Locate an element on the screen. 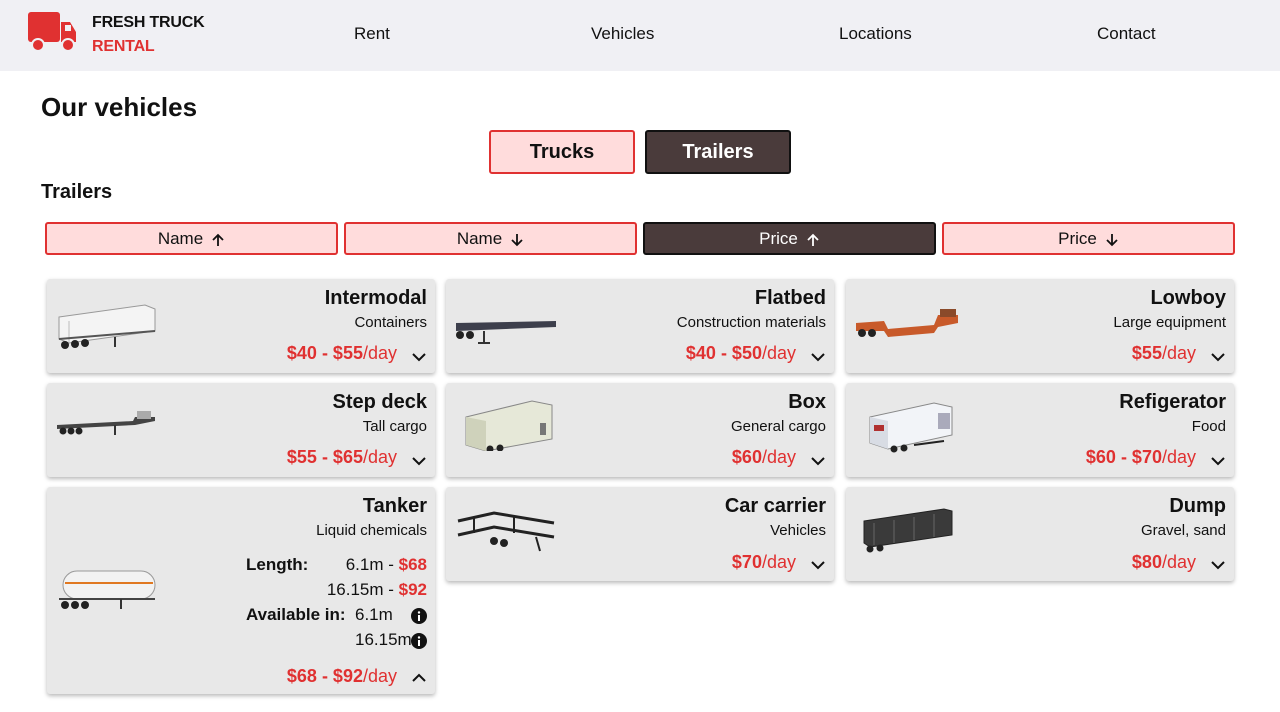  available-label: Available in: is located at coordinates (296, 614).